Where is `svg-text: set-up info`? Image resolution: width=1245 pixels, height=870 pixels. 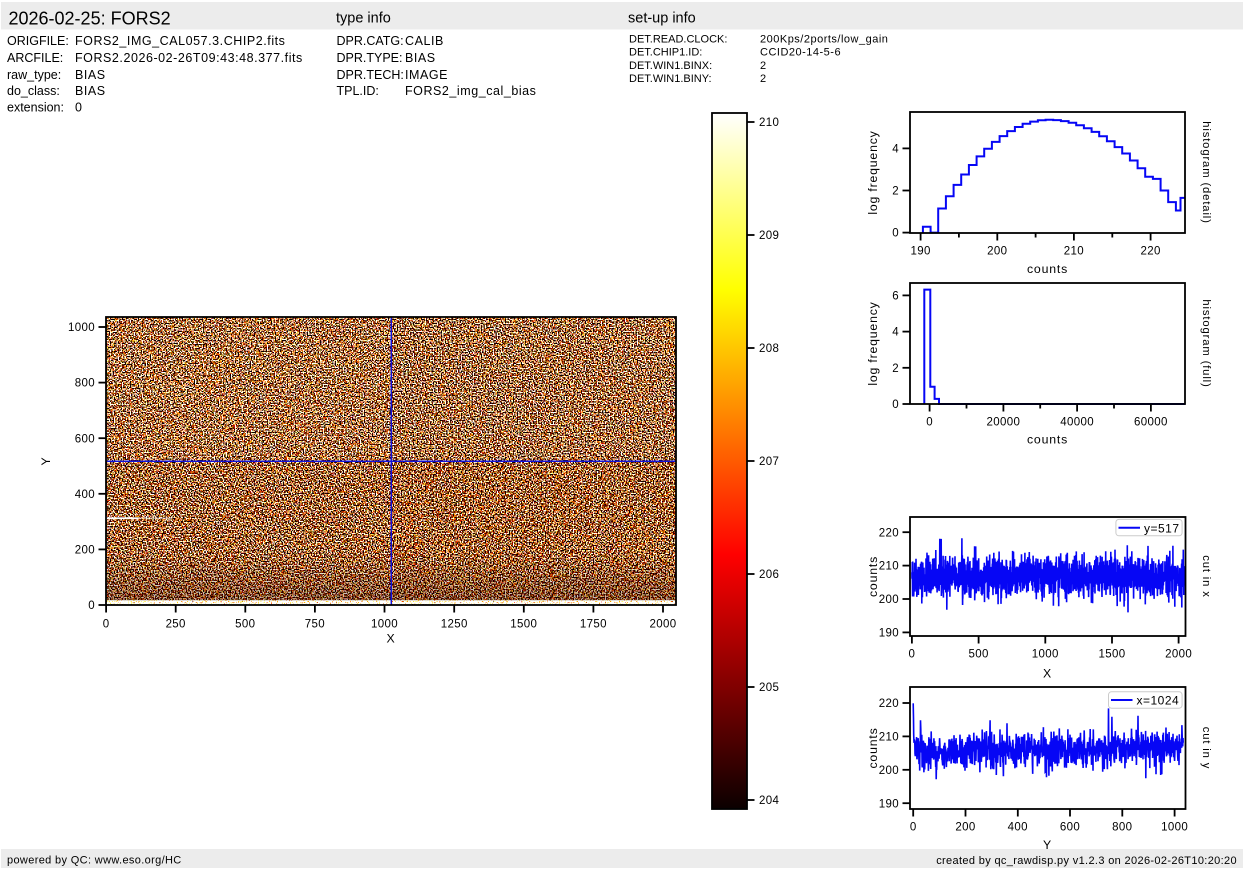
svg-text: set-up info is located at coordinates (662, 19).